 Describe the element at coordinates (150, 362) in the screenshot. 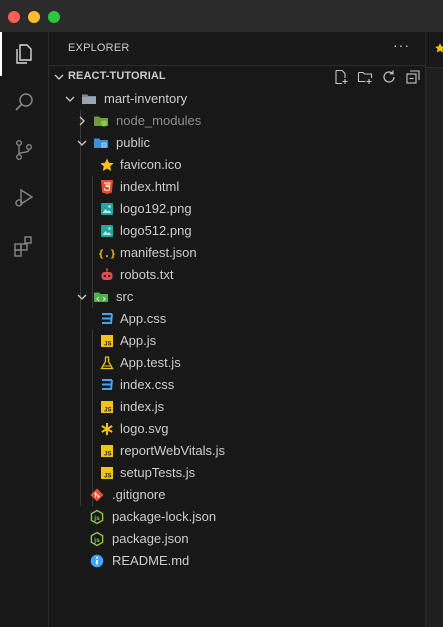

I see `tree-item-label: App.test.js` at that location.